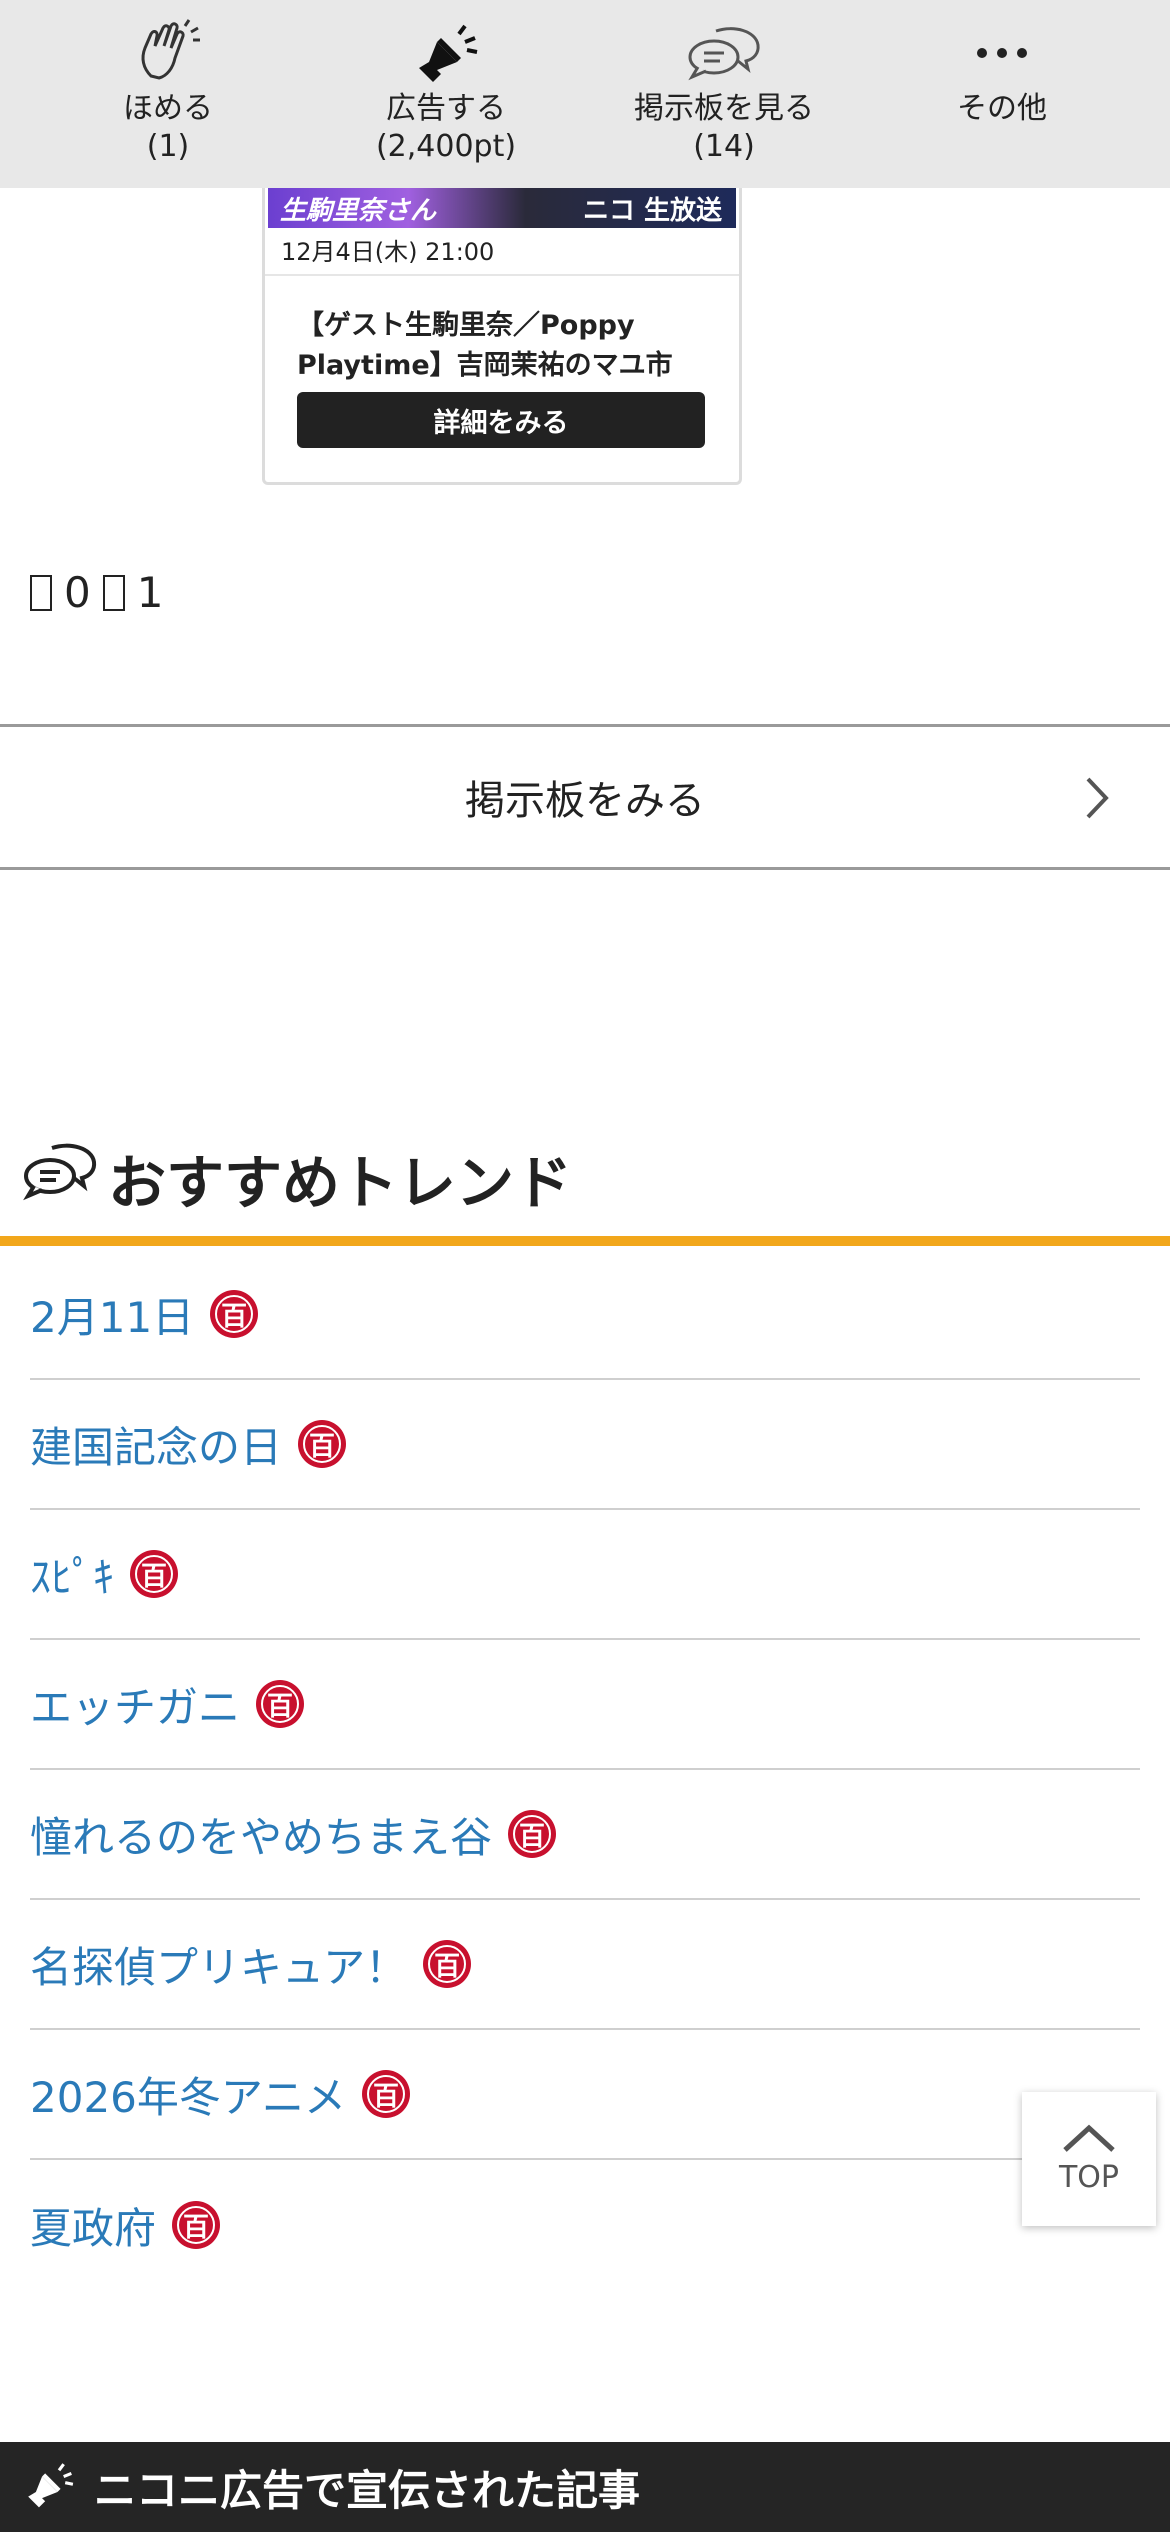 The image size is (1170, 2532). I want to click on view-board-link: 掲示板をみる, so click(585, 797).